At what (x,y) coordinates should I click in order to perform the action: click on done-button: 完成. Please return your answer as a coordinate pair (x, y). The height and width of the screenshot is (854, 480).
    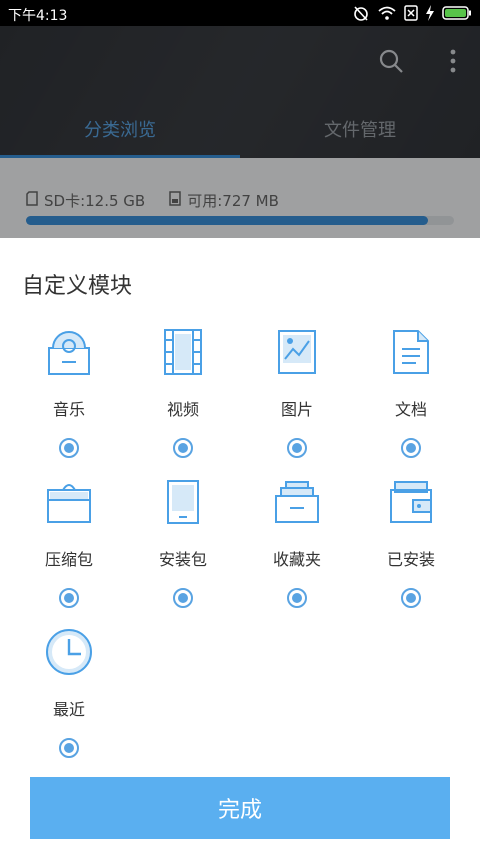
    Looking at the image, I should click on (240, 808).